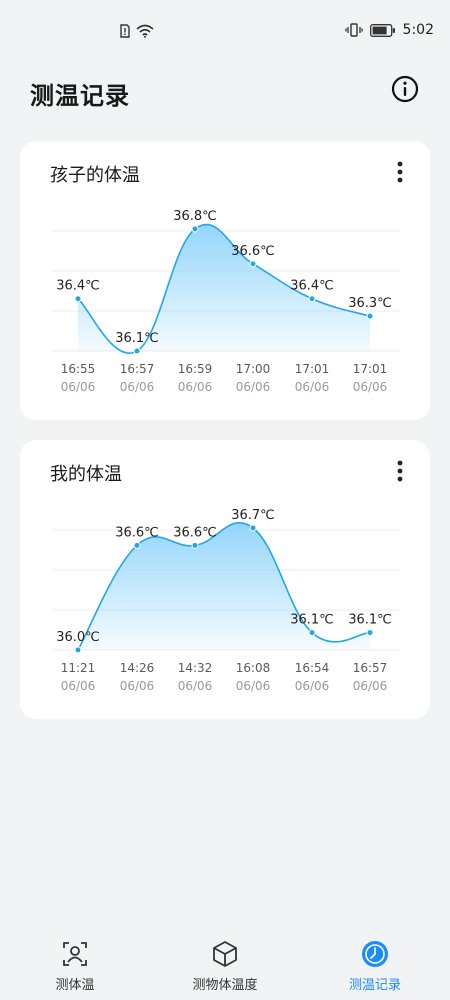 This screenshot has width=450, height=1000. I want to click on vibrate-icon, so click(353, 30).